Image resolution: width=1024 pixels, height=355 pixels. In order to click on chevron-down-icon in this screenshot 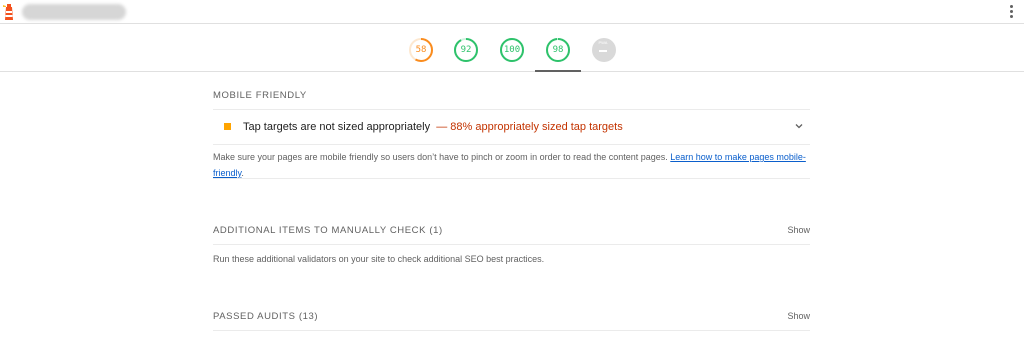, I will do `click(799, 126)`.